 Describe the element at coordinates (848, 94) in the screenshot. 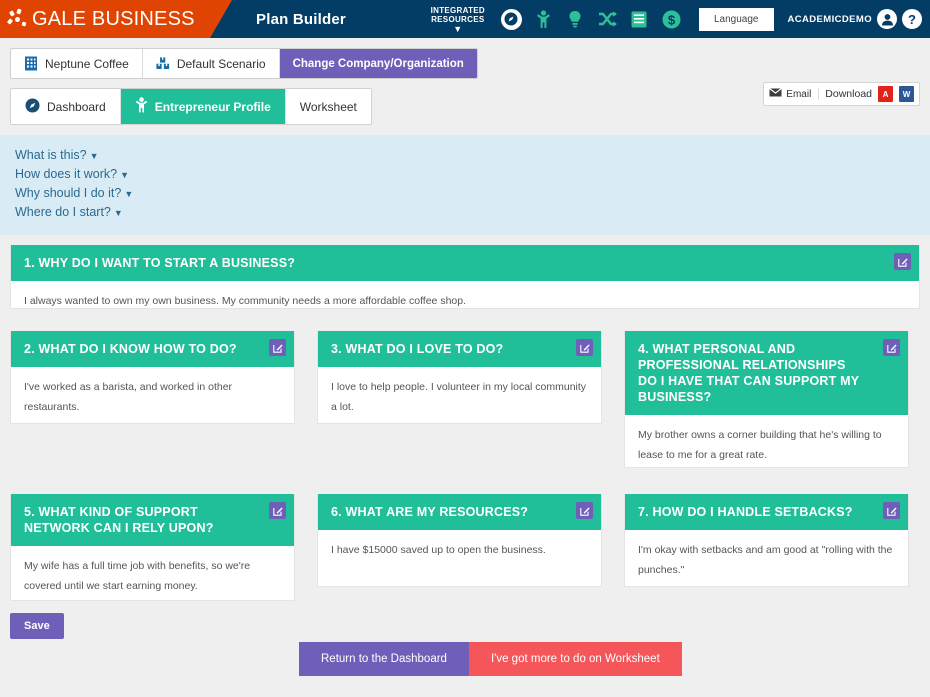

I see `download-label: Download` at that location.